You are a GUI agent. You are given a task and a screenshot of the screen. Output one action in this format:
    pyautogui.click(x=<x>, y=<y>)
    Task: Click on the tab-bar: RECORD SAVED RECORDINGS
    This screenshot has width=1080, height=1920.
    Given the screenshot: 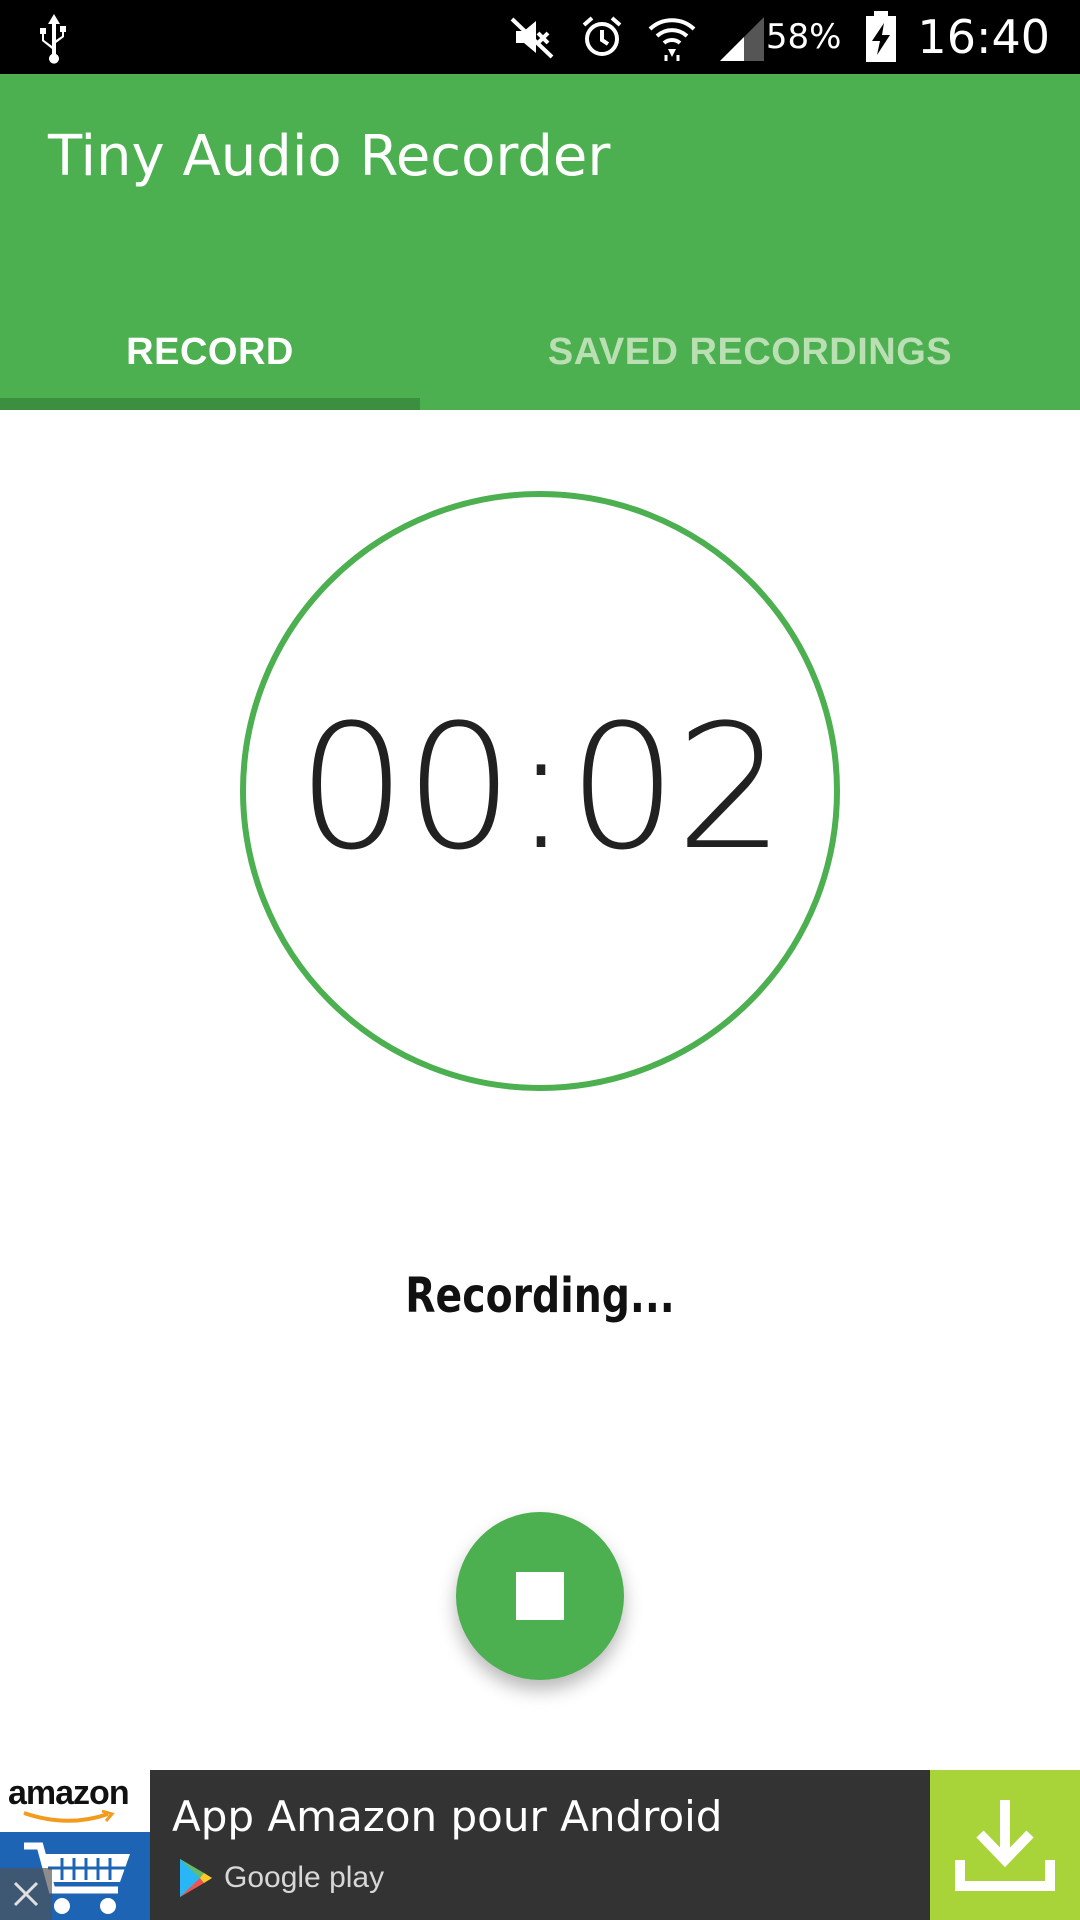 What is the action you would take?
    pyautogui.click(x=540, y=352)
    